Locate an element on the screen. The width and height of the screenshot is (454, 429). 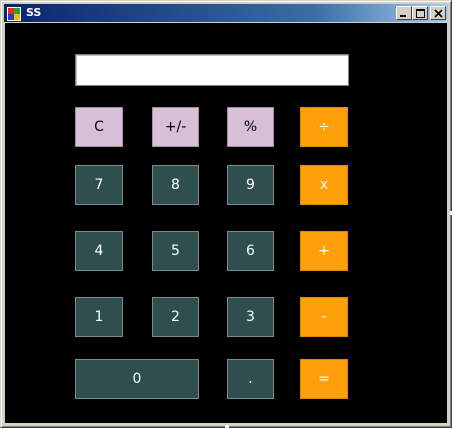
multiply-button: x is located at coordinates (324, 185).